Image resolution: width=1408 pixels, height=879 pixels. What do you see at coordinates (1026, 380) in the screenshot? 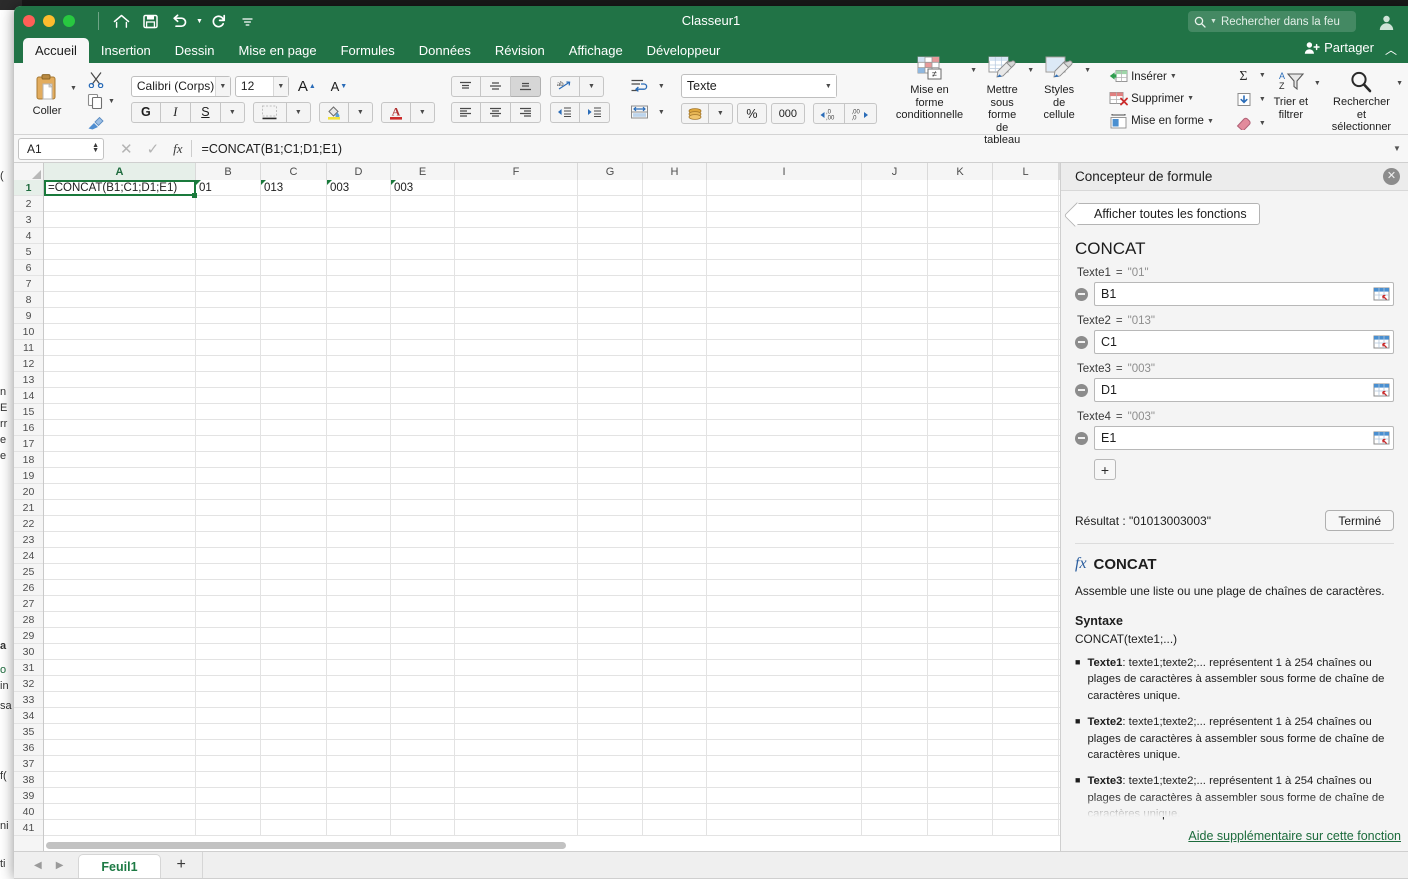
I see `cell-L13` at bounding box center [1026, 380].